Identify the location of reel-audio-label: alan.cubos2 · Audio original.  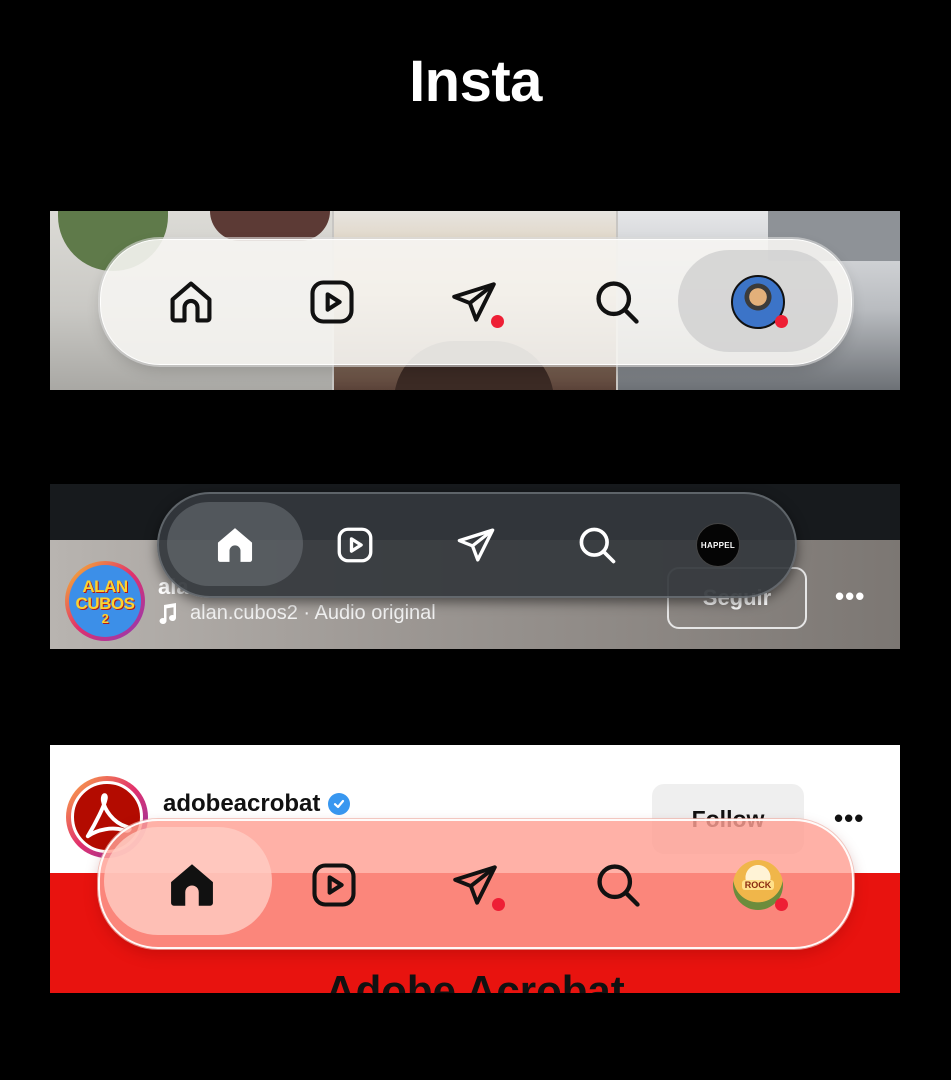
(313, 613).